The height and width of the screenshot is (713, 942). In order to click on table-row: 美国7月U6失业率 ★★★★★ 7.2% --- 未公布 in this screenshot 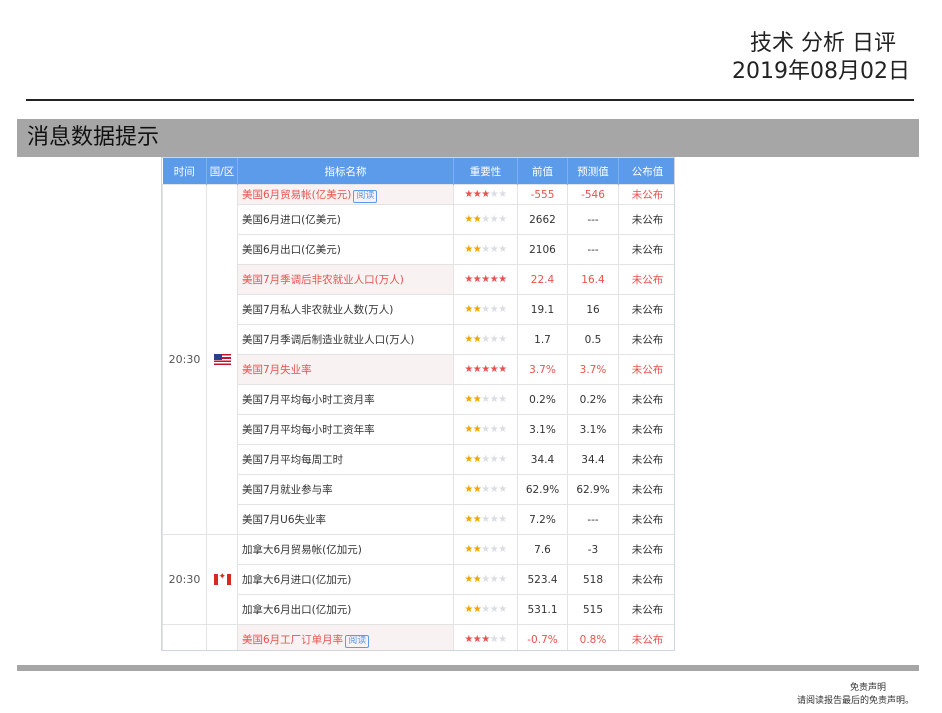, I will do `click(418, 519)`.